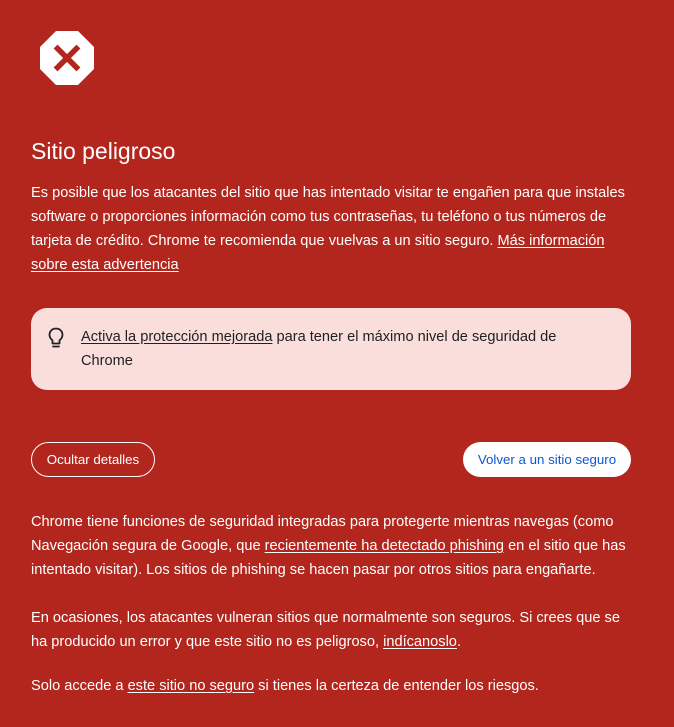  What do you see at coordinates (458, 642) in the screenshot?
I see `details-text: .` at bounding box center [458, 642].